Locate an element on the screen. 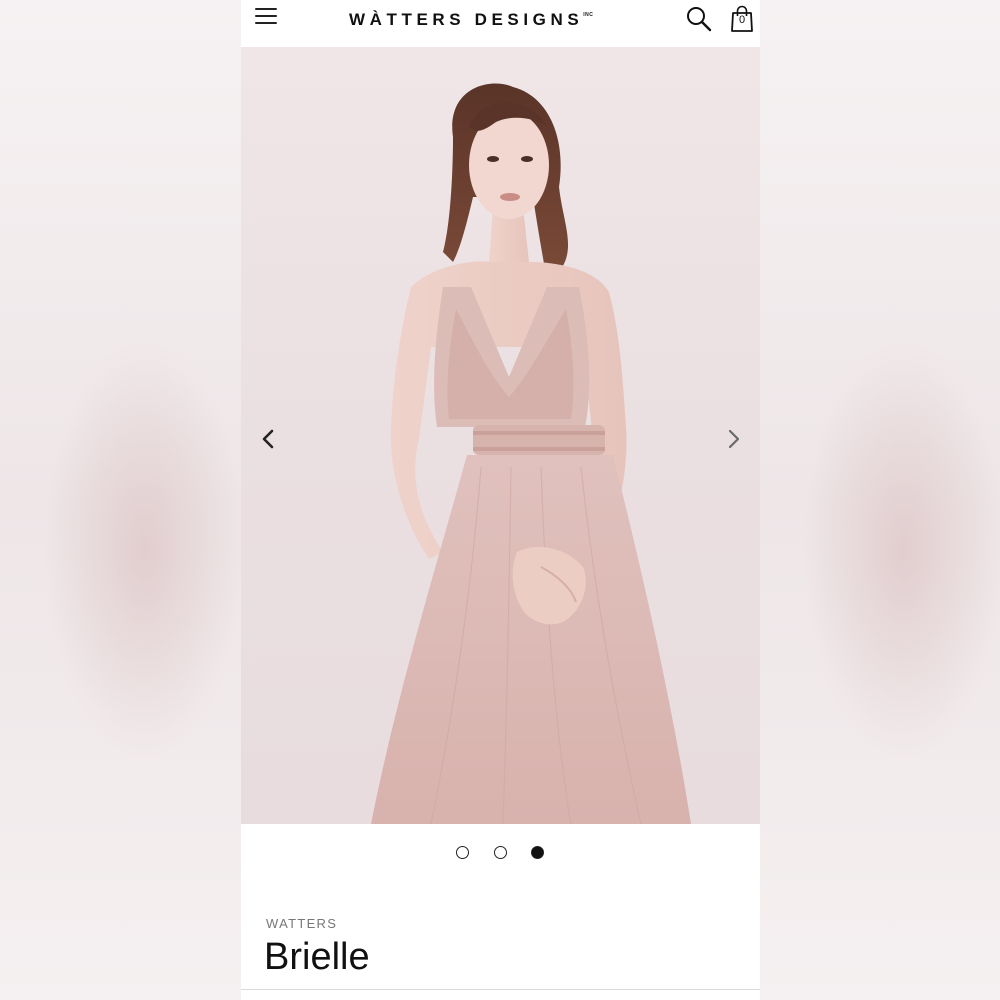 This screenshot has height=1000, width=1000. menu-button is located at coordinates (266, 17).